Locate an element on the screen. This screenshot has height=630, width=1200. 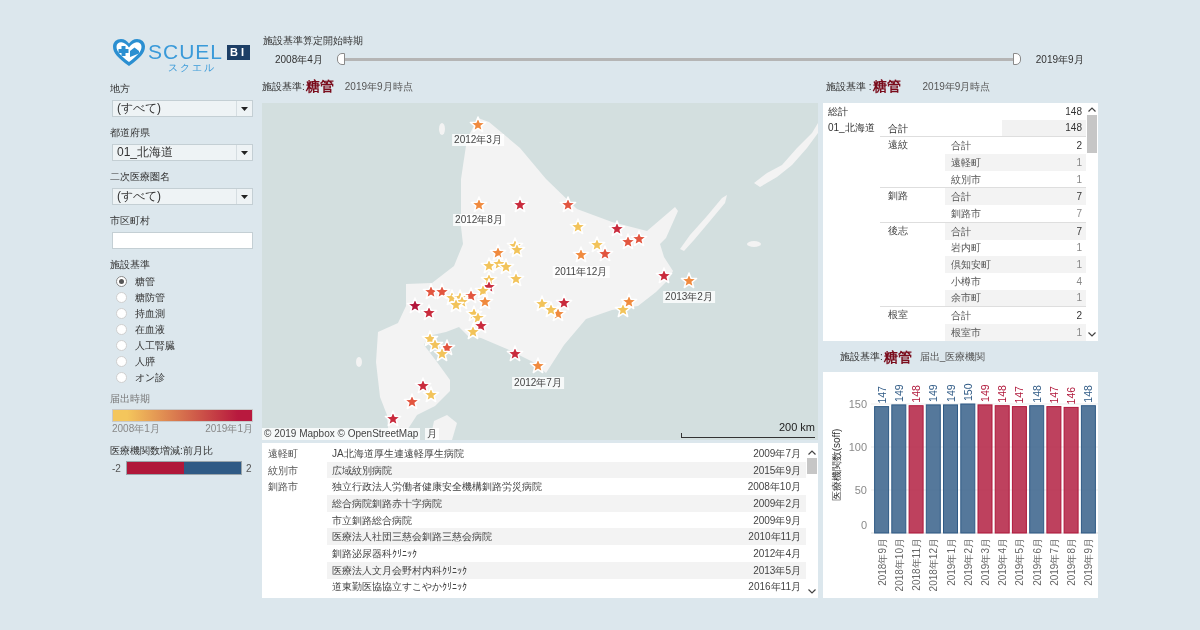
facility-name-cell-text: 医療法人社団三慈会釧路三慈会病院 is located at coordinates (412, 537).